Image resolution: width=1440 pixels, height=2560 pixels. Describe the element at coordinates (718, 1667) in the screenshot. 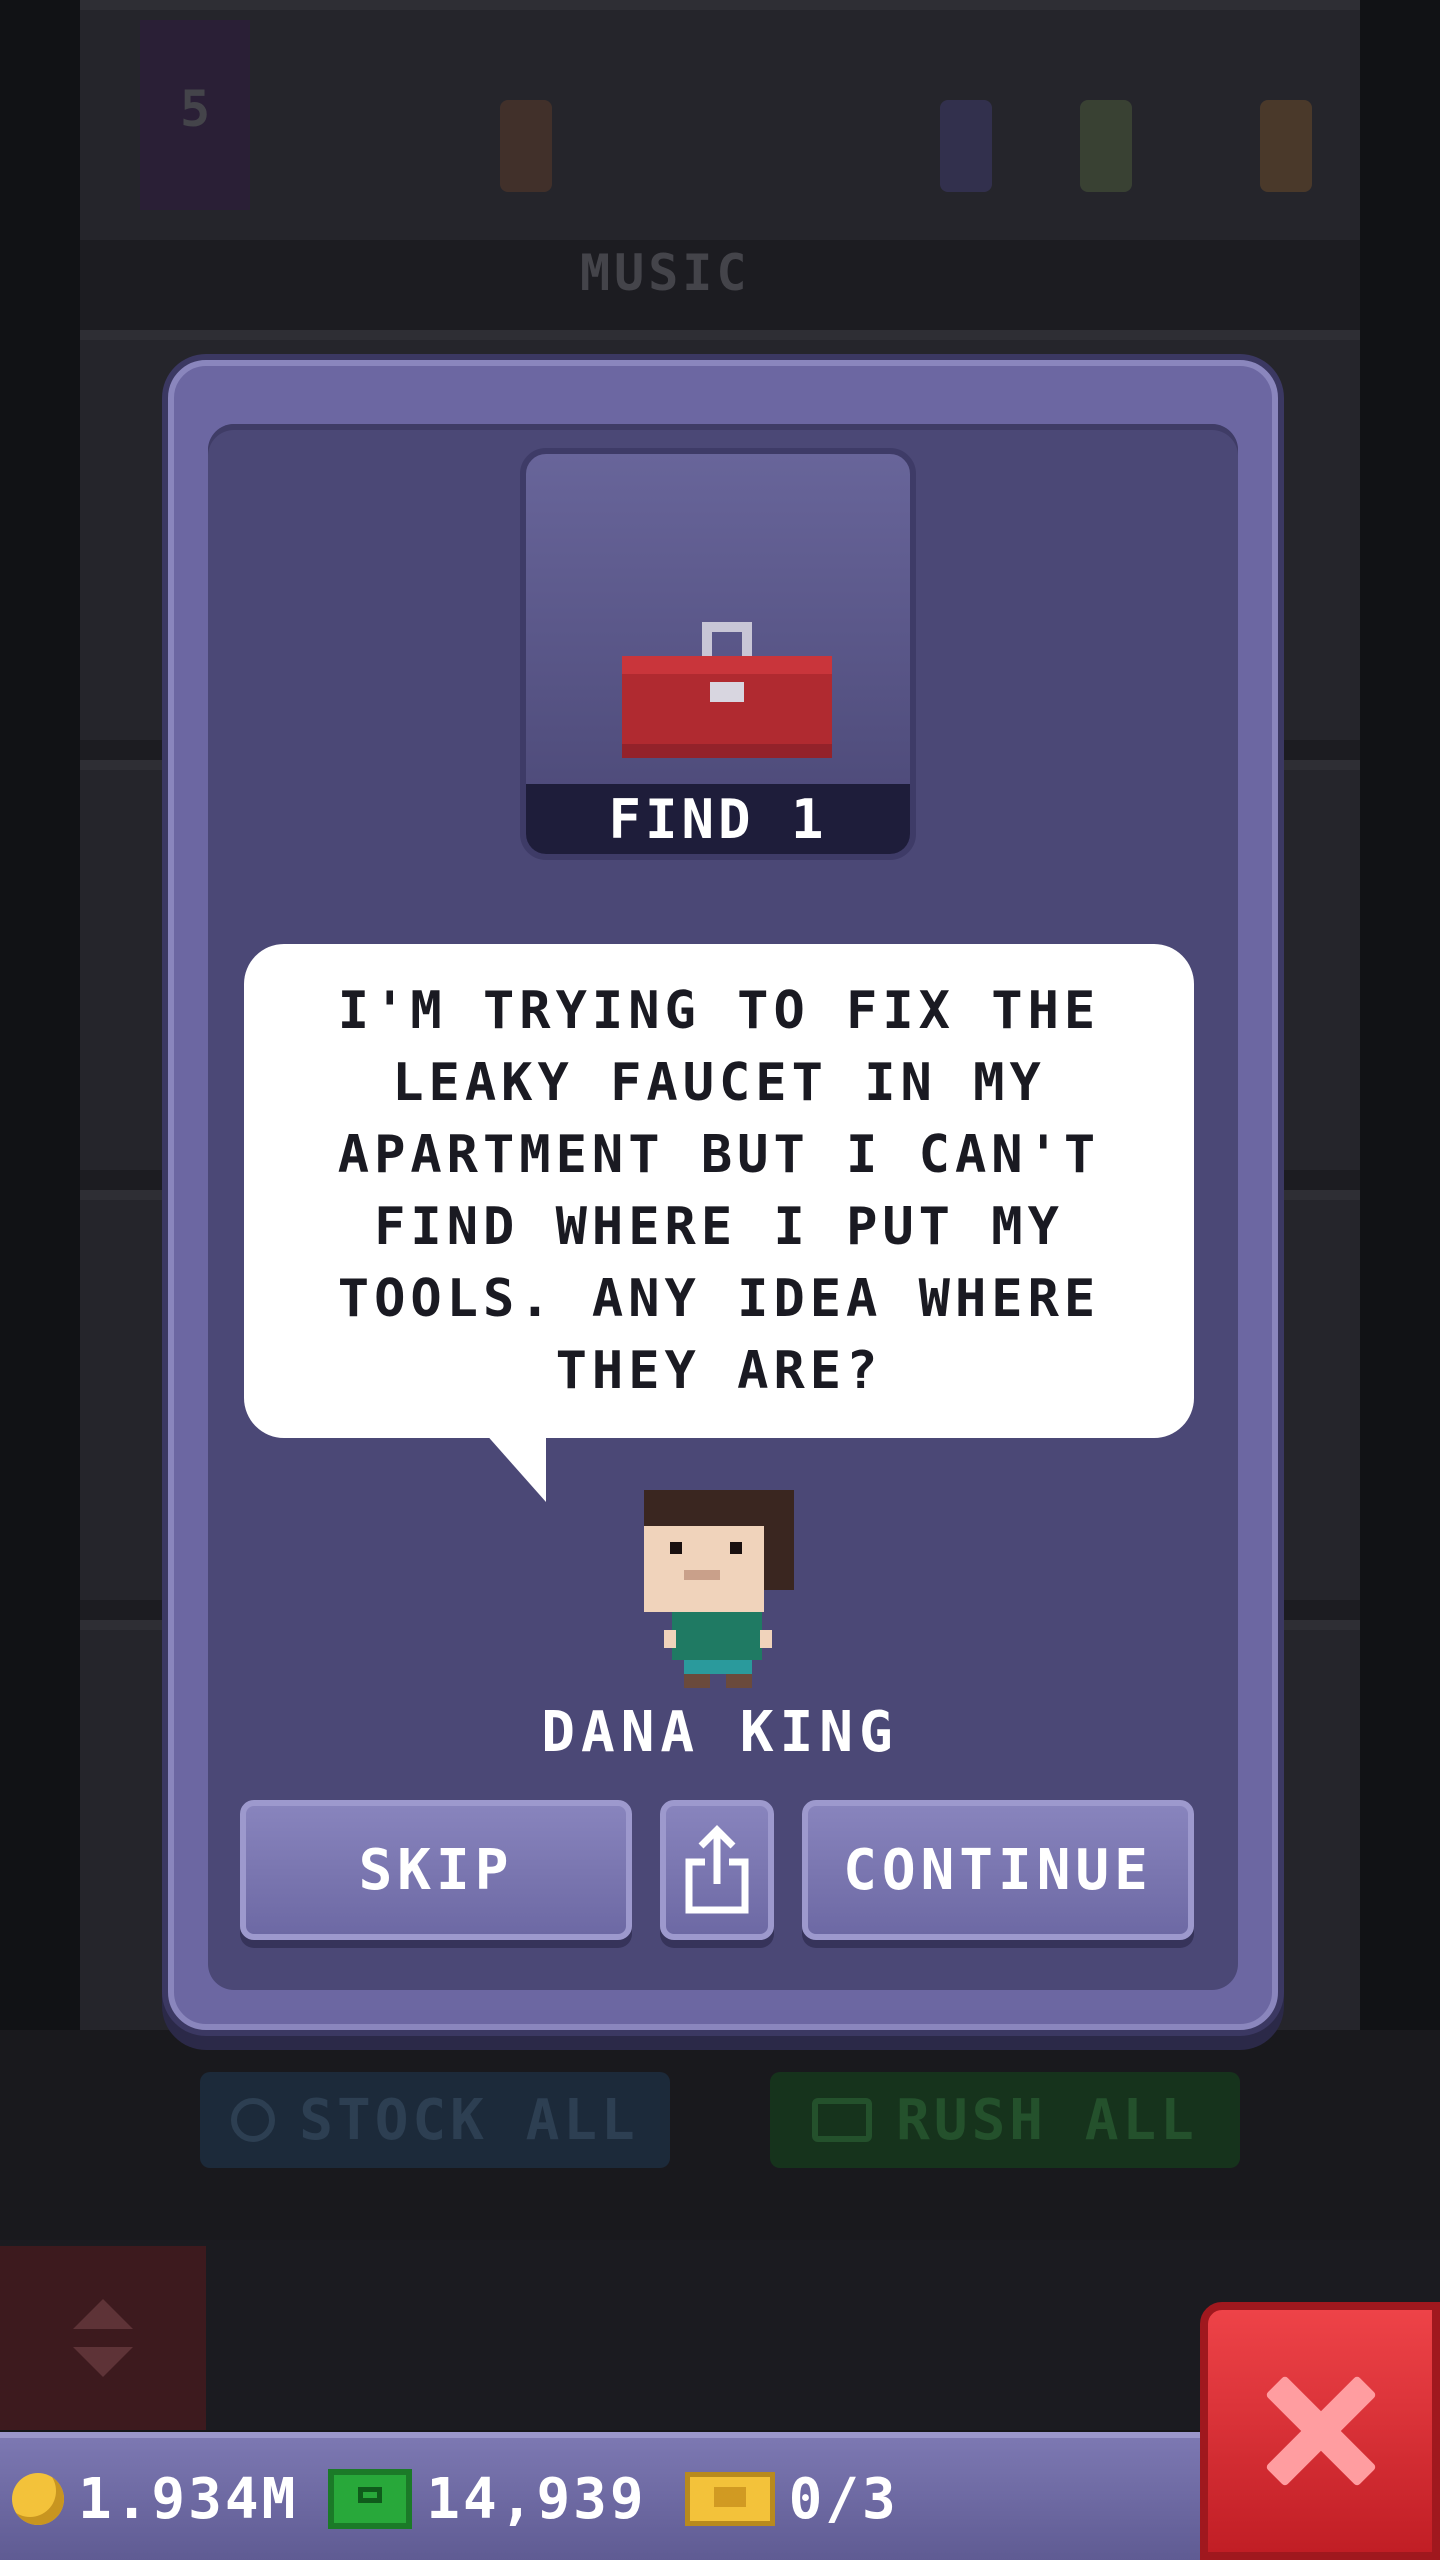

I see `pants` at that location.